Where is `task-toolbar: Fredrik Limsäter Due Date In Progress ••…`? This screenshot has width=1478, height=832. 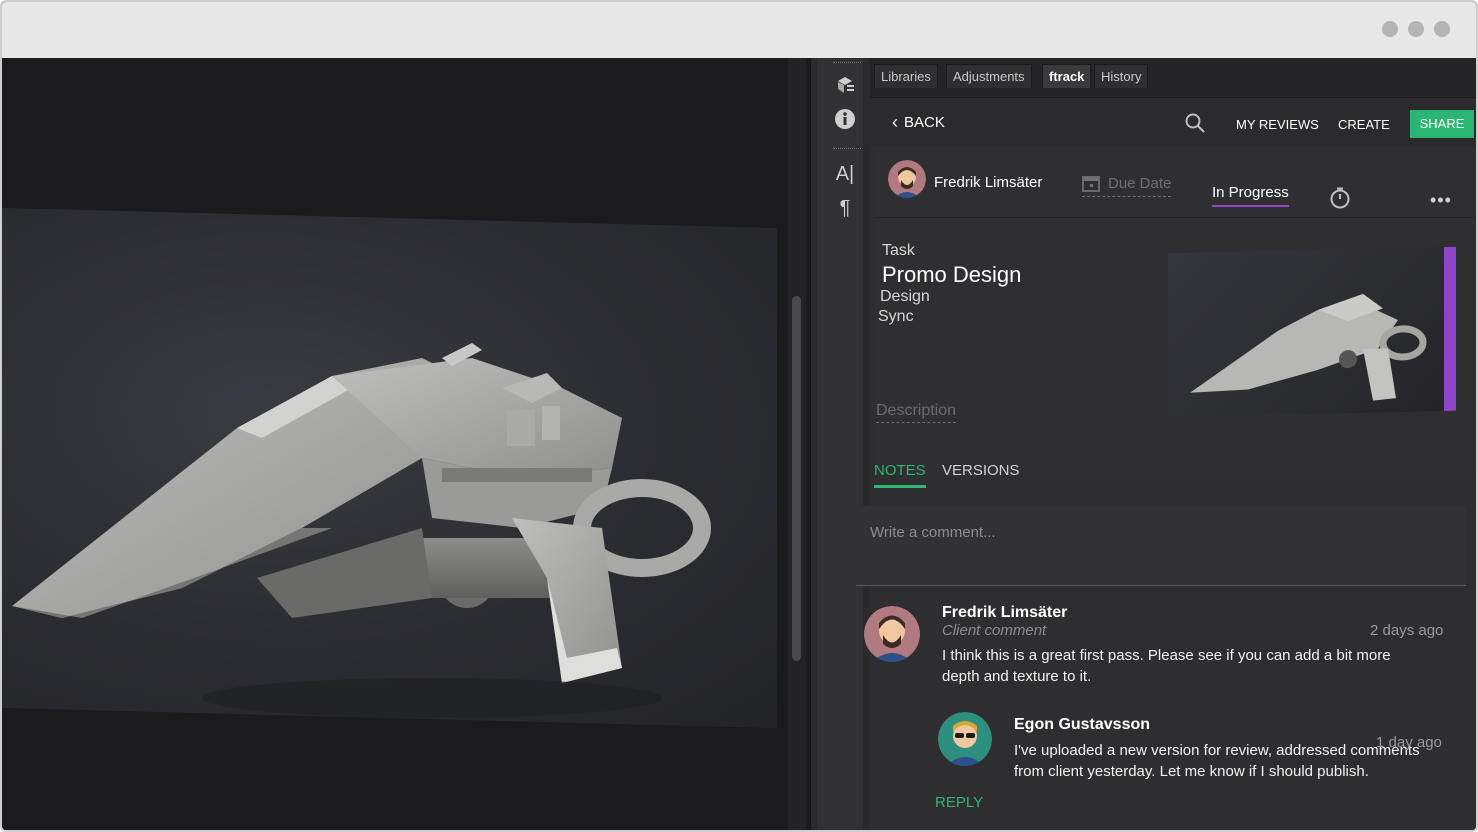 task-toolbar: Fredrik Limsäter Due Date In Progress ••… is located at coordinates (1175, 182).